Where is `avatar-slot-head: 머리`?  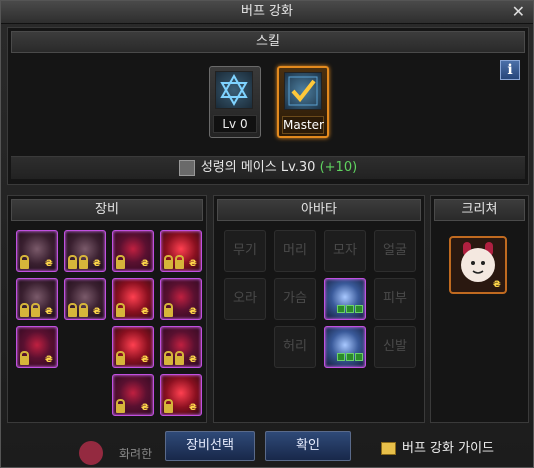 avatar-slot-head: 머리 is located at coordinates (295, 251).